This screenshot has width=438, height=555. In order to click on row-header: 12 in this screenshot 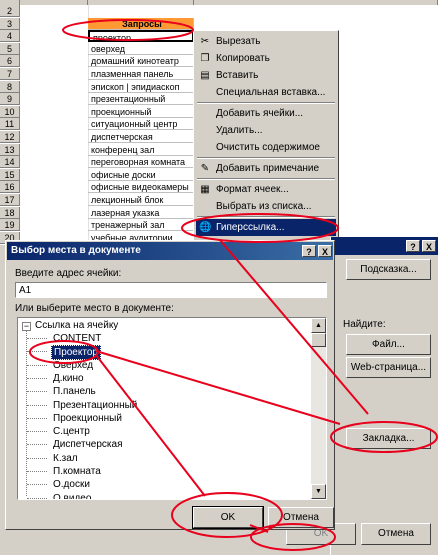, I will do `click(10, 137)`.